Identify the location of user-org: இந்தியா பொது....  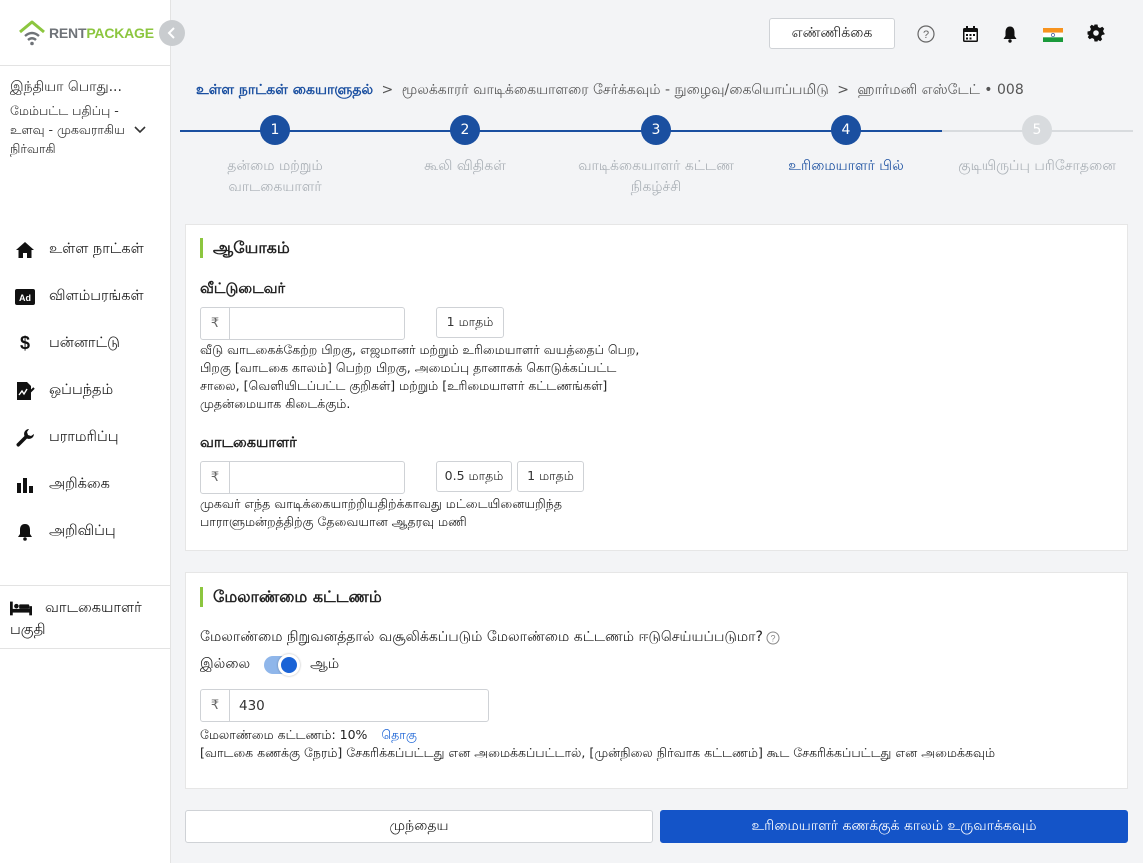
(66, 87).